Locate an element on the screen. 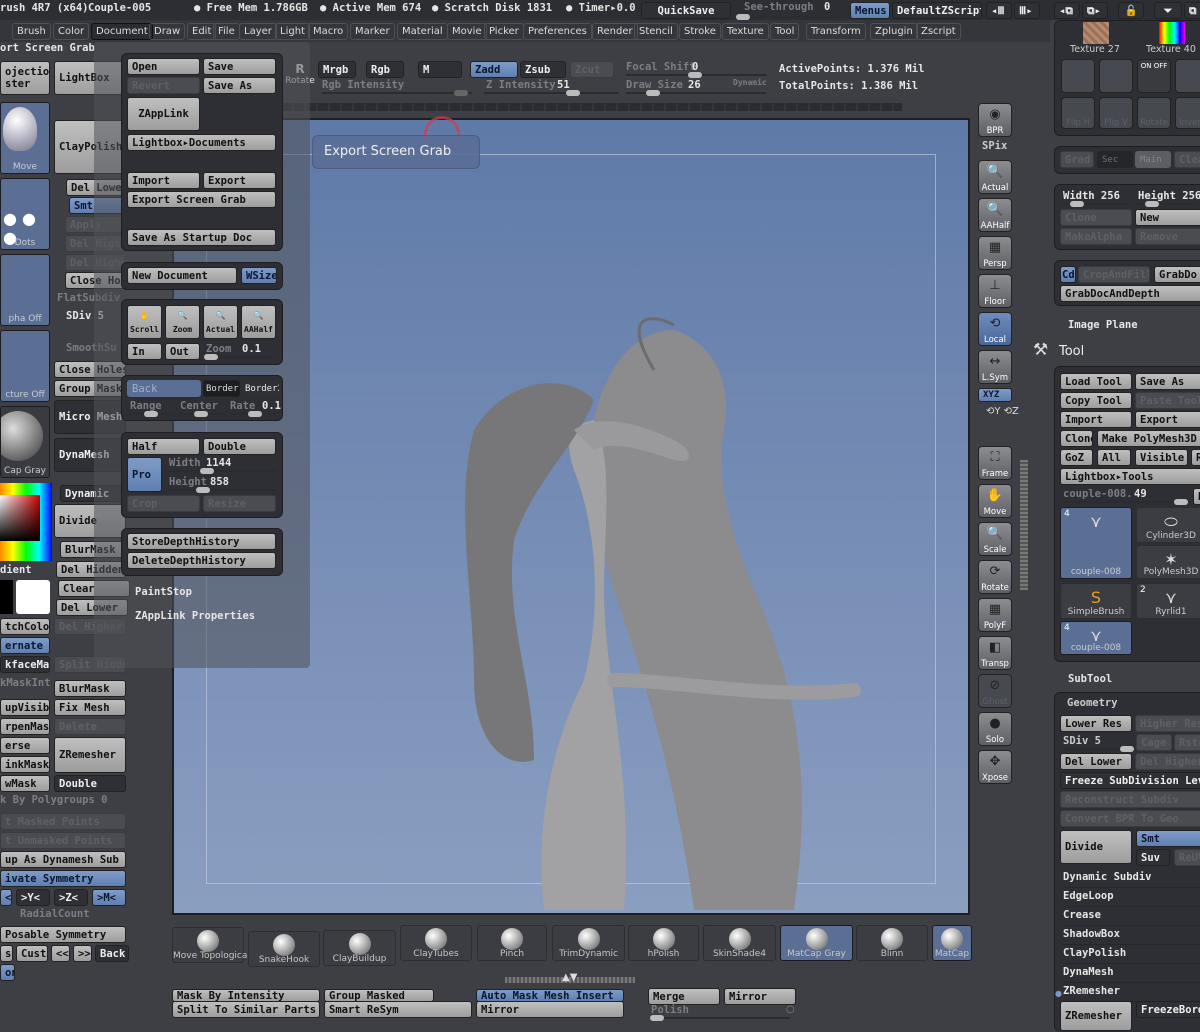  tool-thumbnail: ⬭ Cylinder3D is located at coordinates (1168, 525).